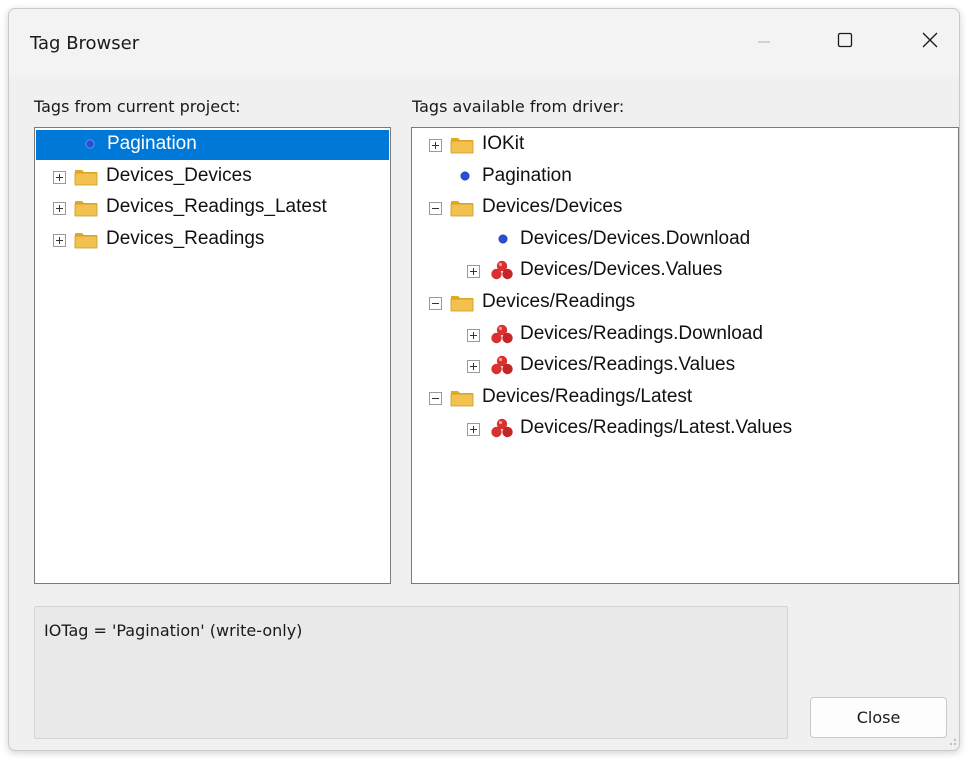 This screenshot has width=967, height=758. I want to click on tree-node-label: Devices/Readings/Latest, so click(587, 396).